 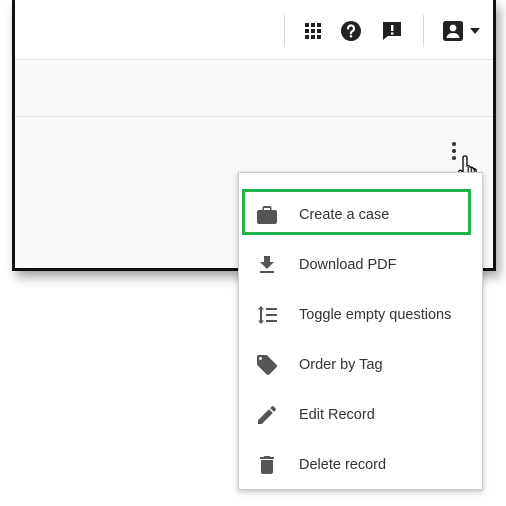 What do you see at coordinates (453, 31) in the screenshot?
I see `account-icon` at bounding box center [453, 31].